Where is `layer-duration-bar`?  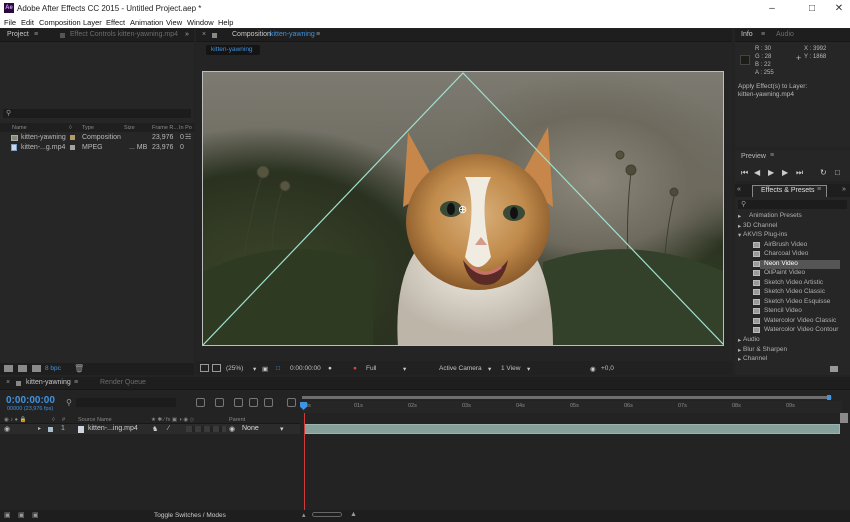 layer-duration-bar is located at coordinates (572, 429).